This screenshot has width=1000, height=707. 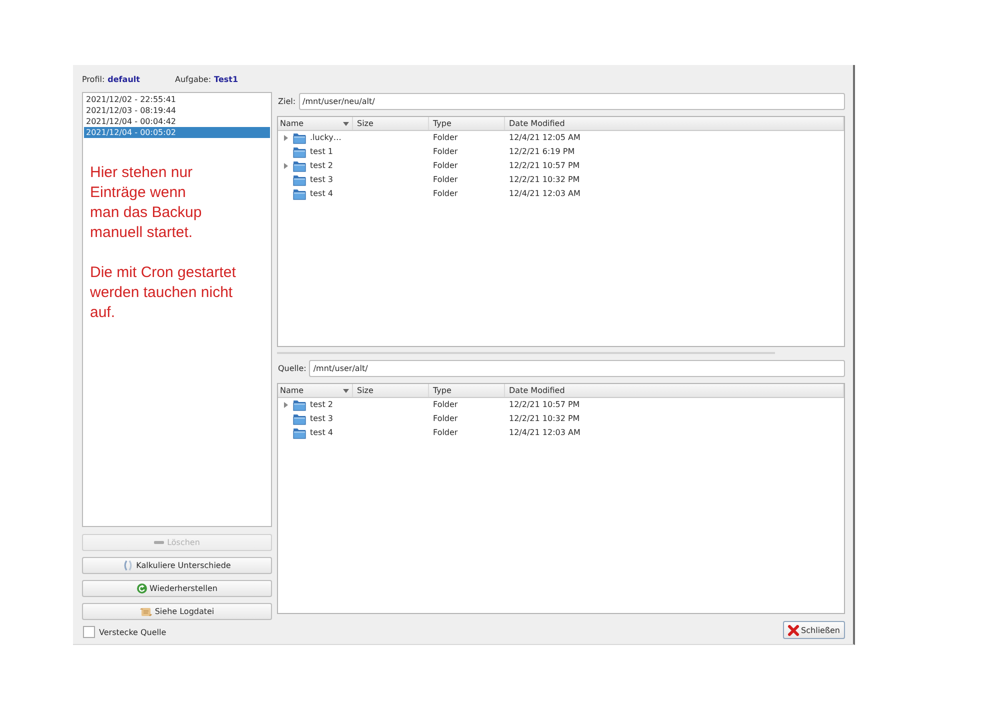 I want to click on action-button: Siehe Logdatei, so click(x=177, y=611).